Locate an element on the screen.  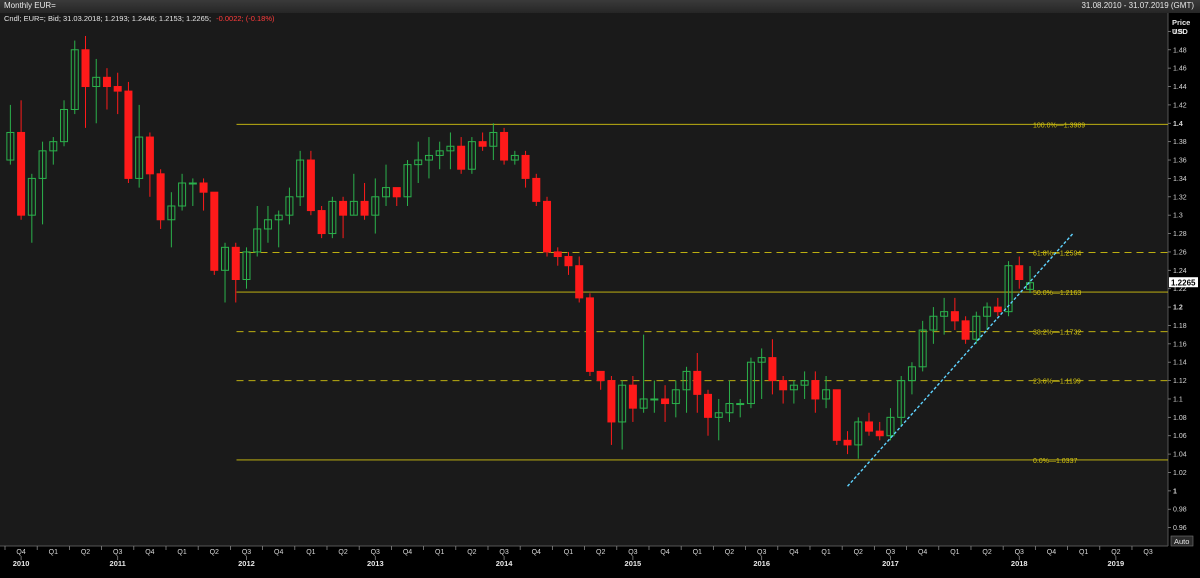
price-axis-title: Price is located at coordinates (1181, 22).